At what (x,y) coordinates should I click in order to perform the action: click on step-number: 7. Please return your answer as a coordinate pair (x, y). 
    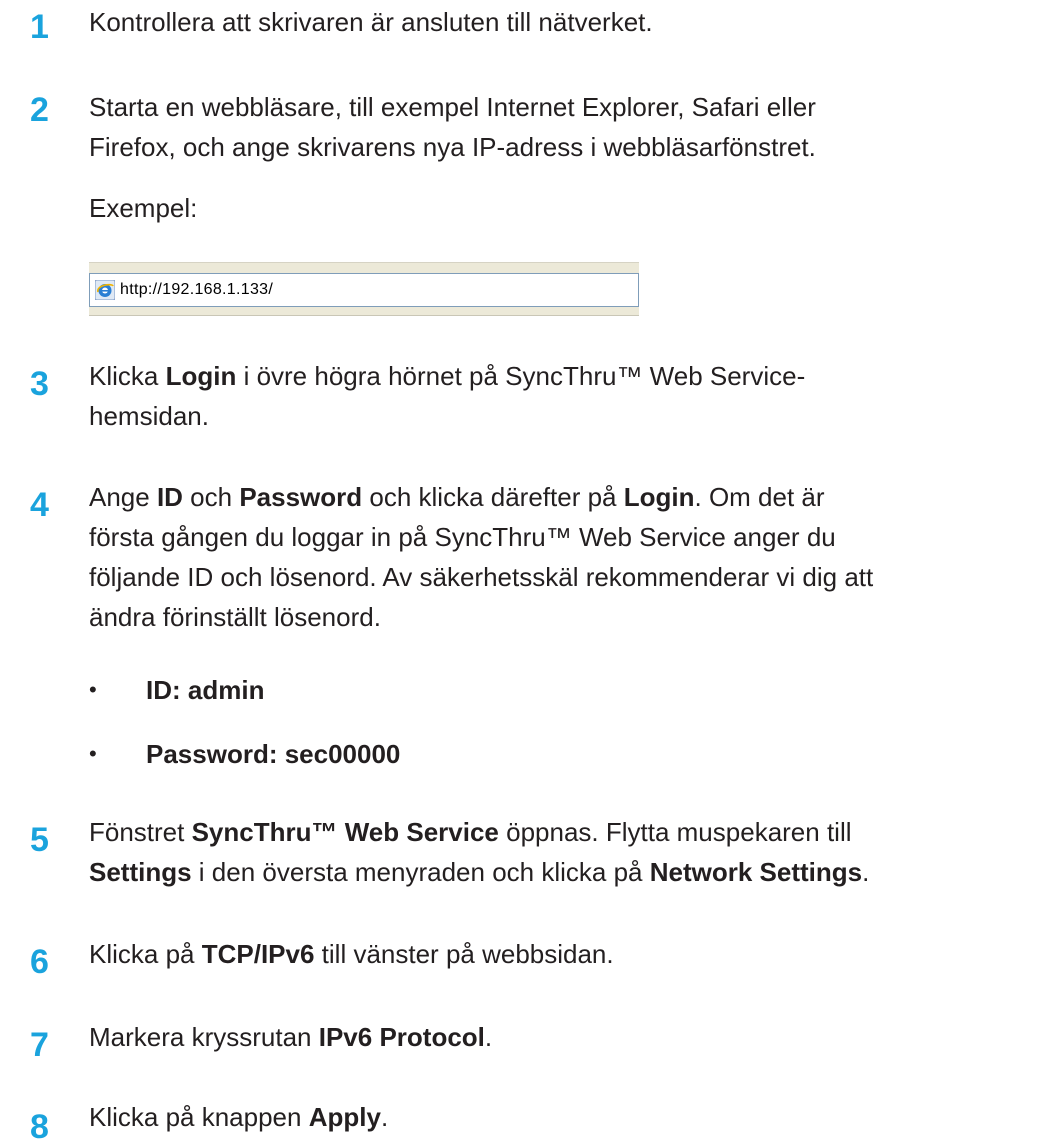
    Looking at the image, I should click on (39, 1045).